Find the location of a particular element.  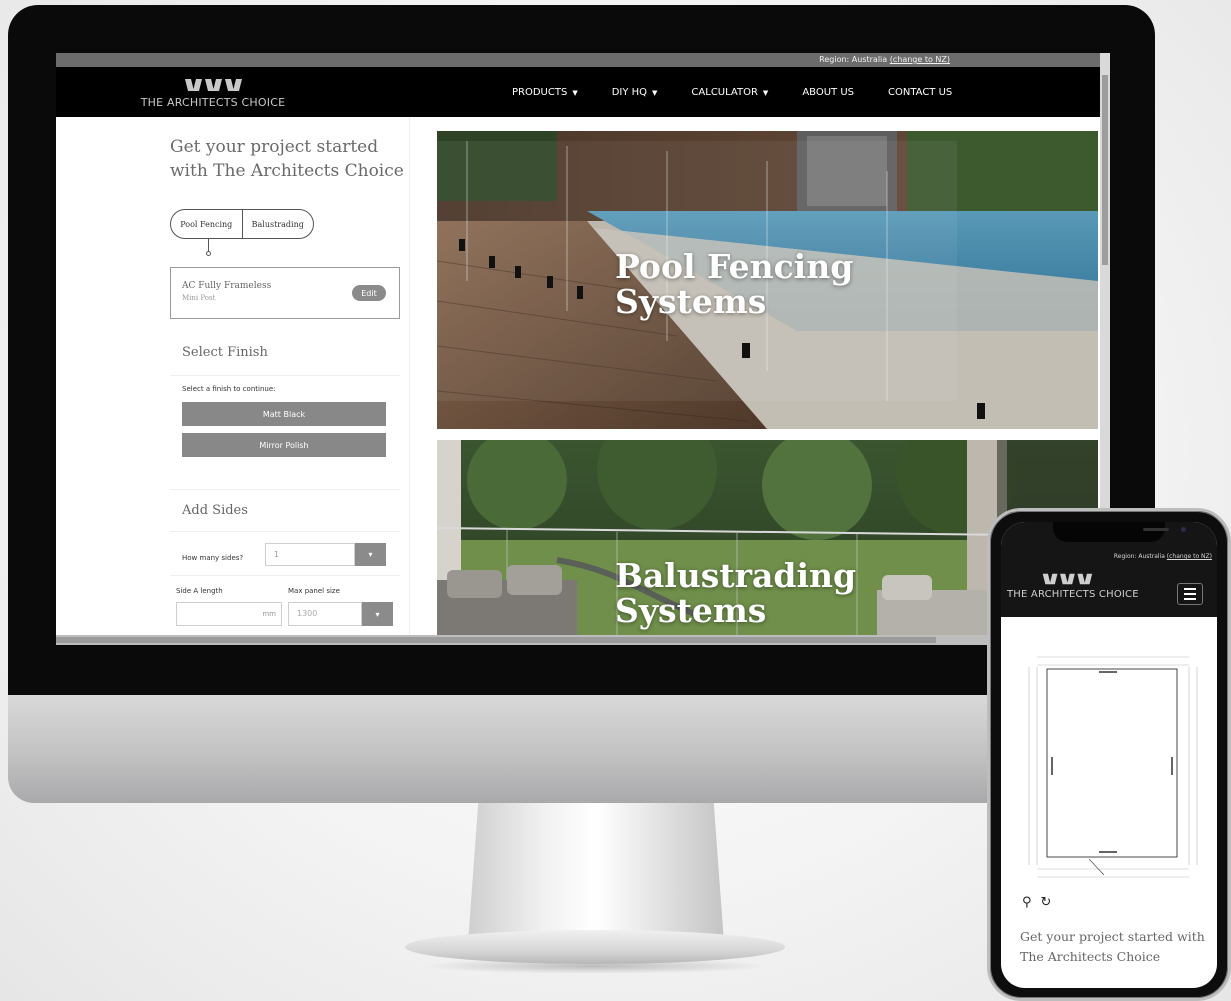

nav-about-us-label: ABOUT US is located at coordinates (828, 92).